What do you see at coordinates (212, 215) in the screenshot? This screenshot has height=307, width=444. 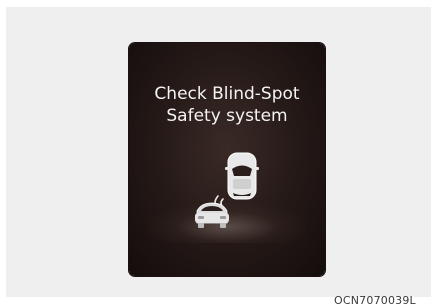 I see `rear-vehicle-icon` at bounding box center [212, 215].